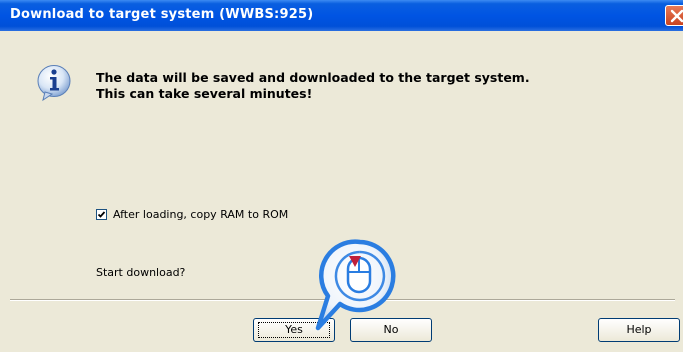 This screenshot has width=683, height=352. I want to click on help-button: Help, so click(639, 330).